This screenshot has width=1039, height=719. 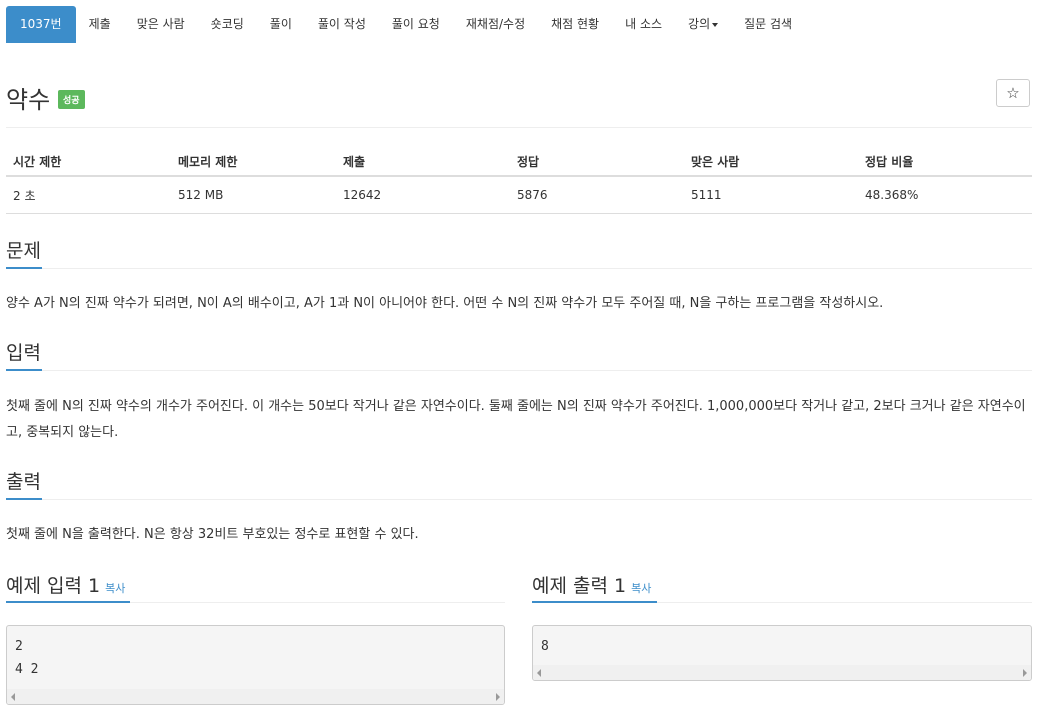 What do you see at coordinates (715, 24) in the screenshot?
I see `caret-down-icon` at bounding box center [715, 24].